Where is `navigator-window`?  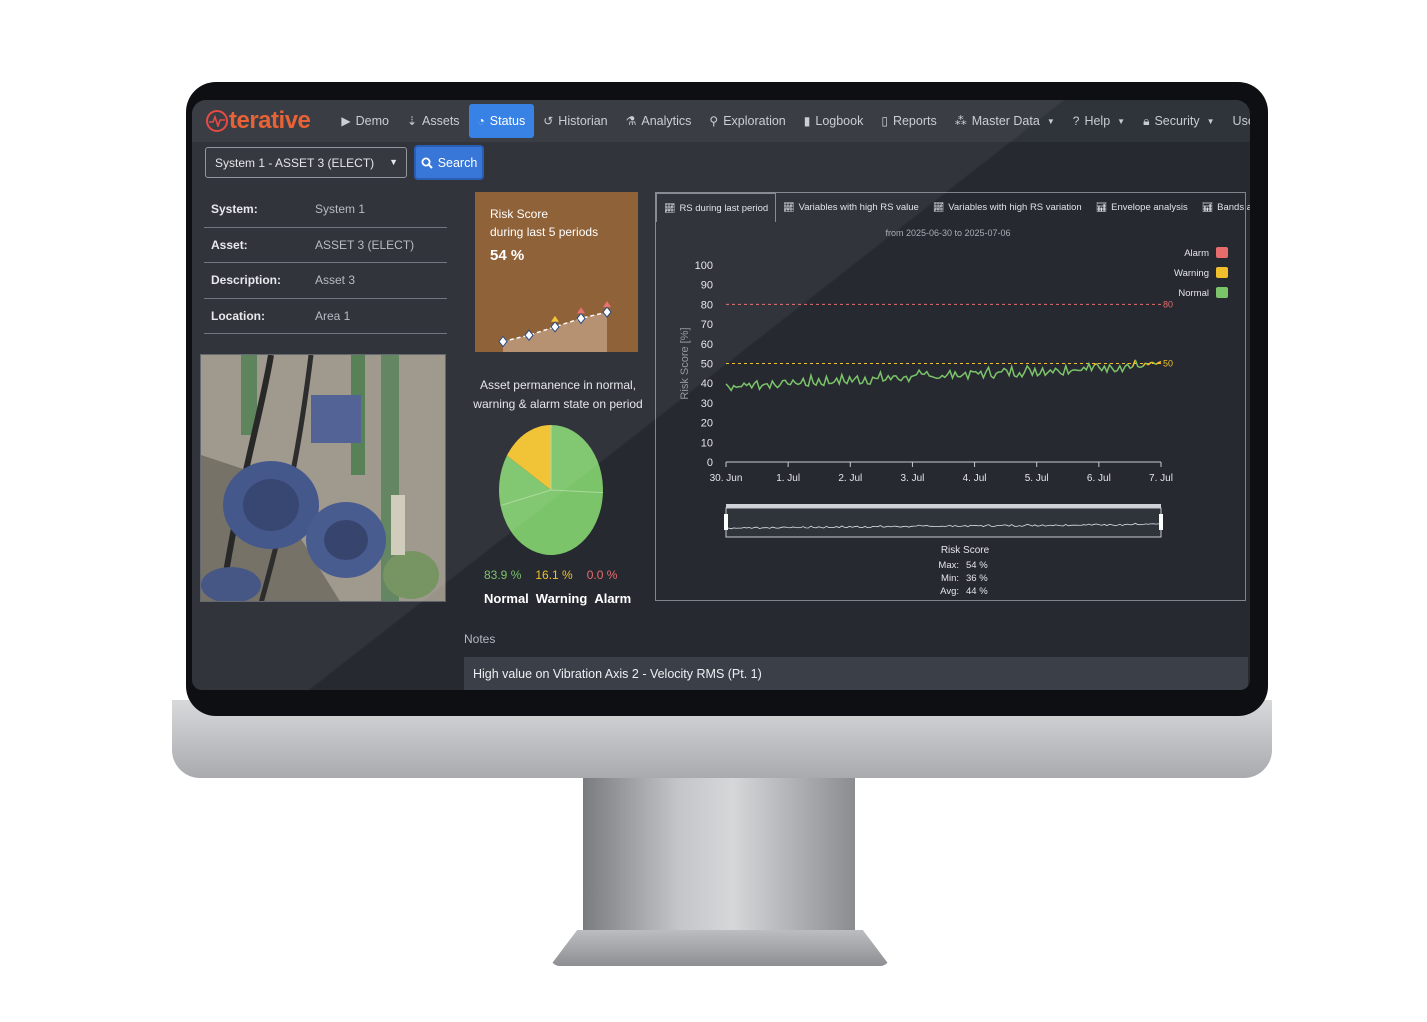 navigator-window is located at coordinates (943, 522).